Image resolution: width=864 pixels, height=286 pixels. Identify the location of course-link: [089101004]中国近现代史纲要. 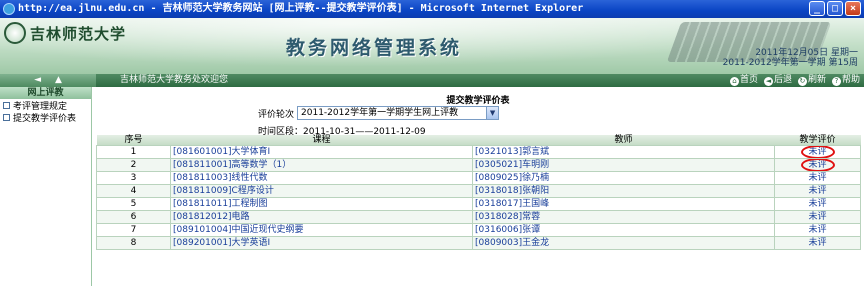
(321, 230).